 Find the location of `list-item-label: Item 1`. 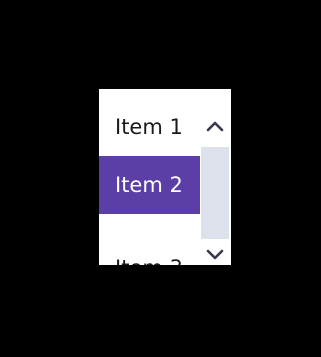

list-item-label: Item 1 is located at coordinates (149, 127).